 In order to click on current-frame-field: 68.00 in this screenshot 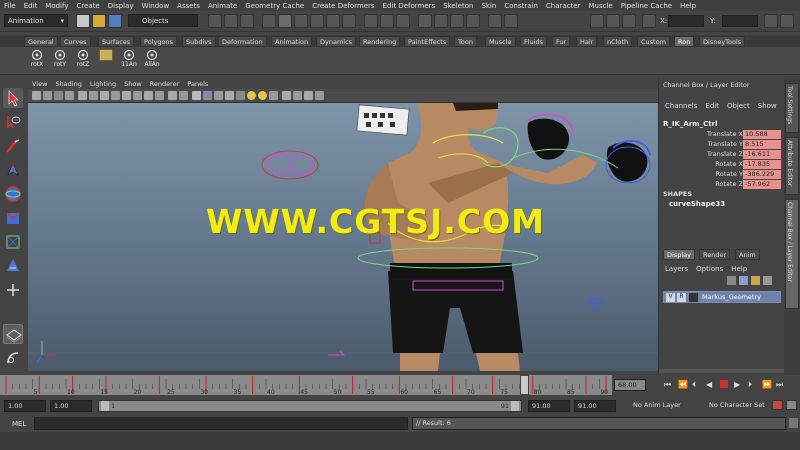, I will do `click(630, 385)`.